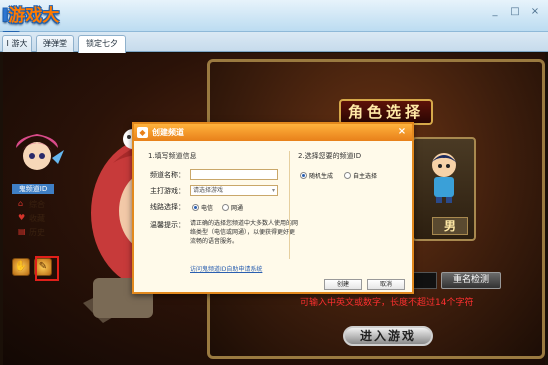 This screenshot has width=548, height=365. What do you see at coordinates (142, 132) in the screenshot?
I see `channel-icon: ◆` at bounding box center [142, 132].